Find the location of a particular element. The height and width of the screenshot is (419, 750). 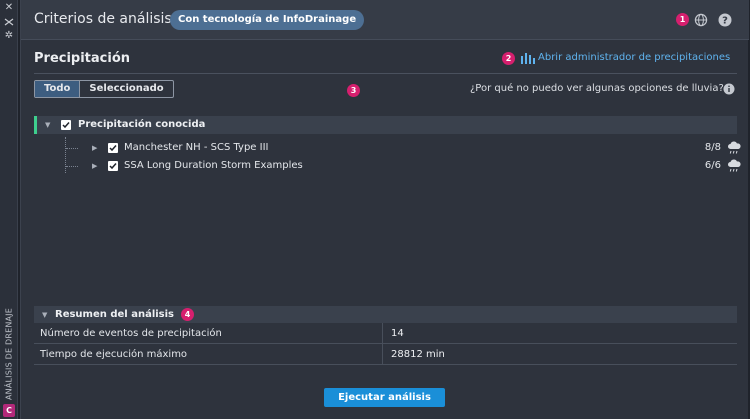

section-divider is located at coordinates (385, 73).